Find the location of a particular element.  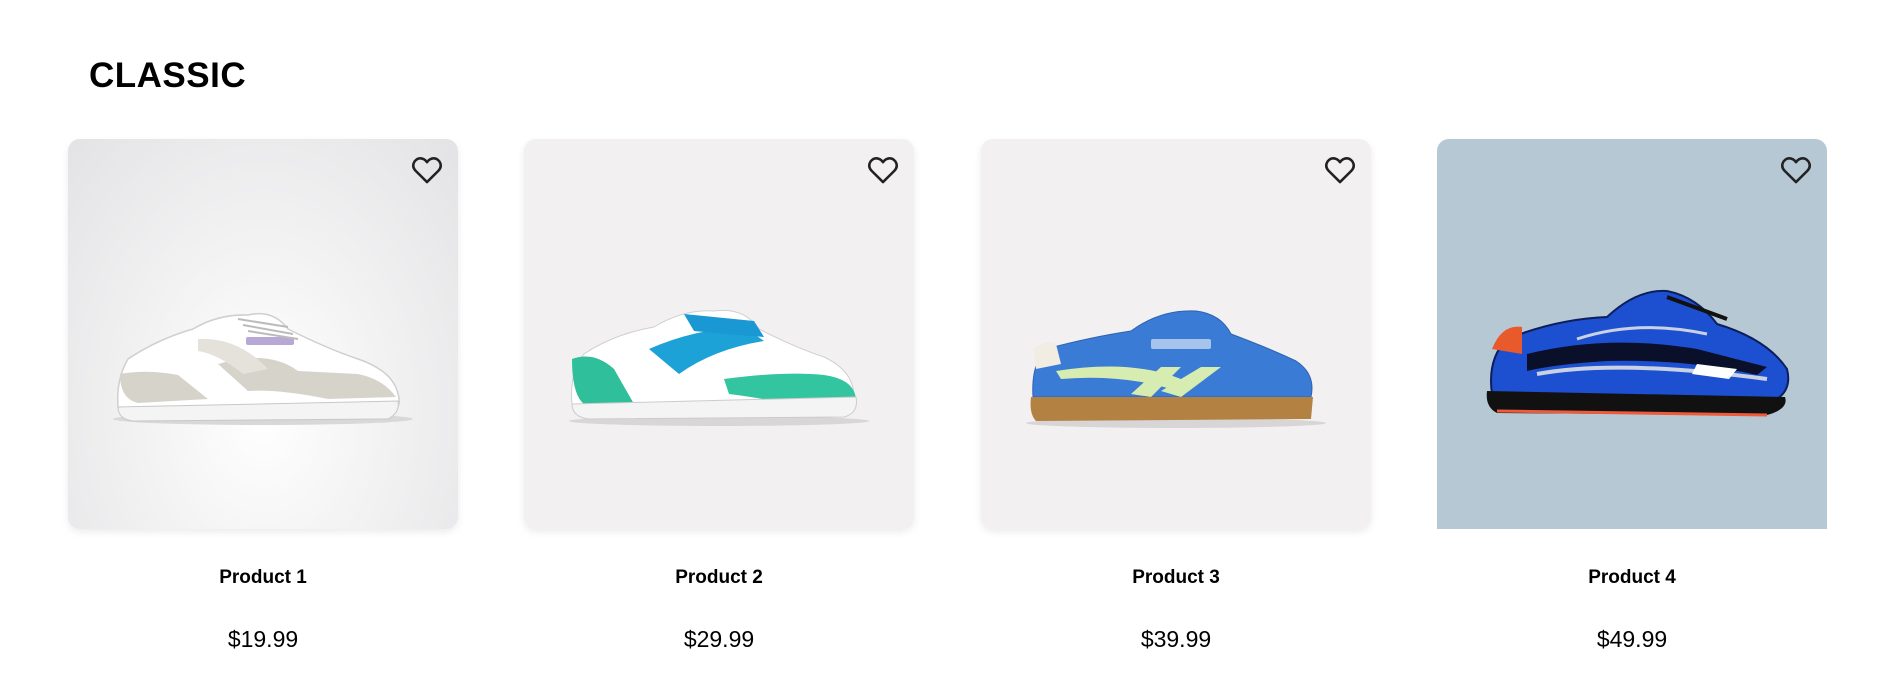

product-price: $29.99 is located at coordinates (719, 639).